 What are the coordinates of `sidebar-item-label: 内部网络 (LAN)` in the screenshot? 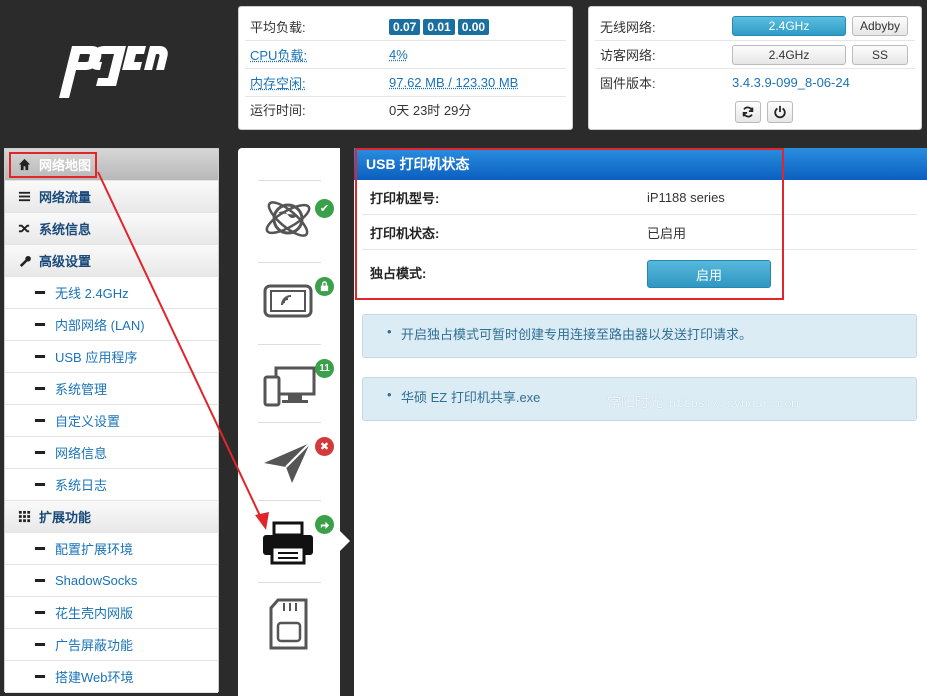 It's located at (100, 325).